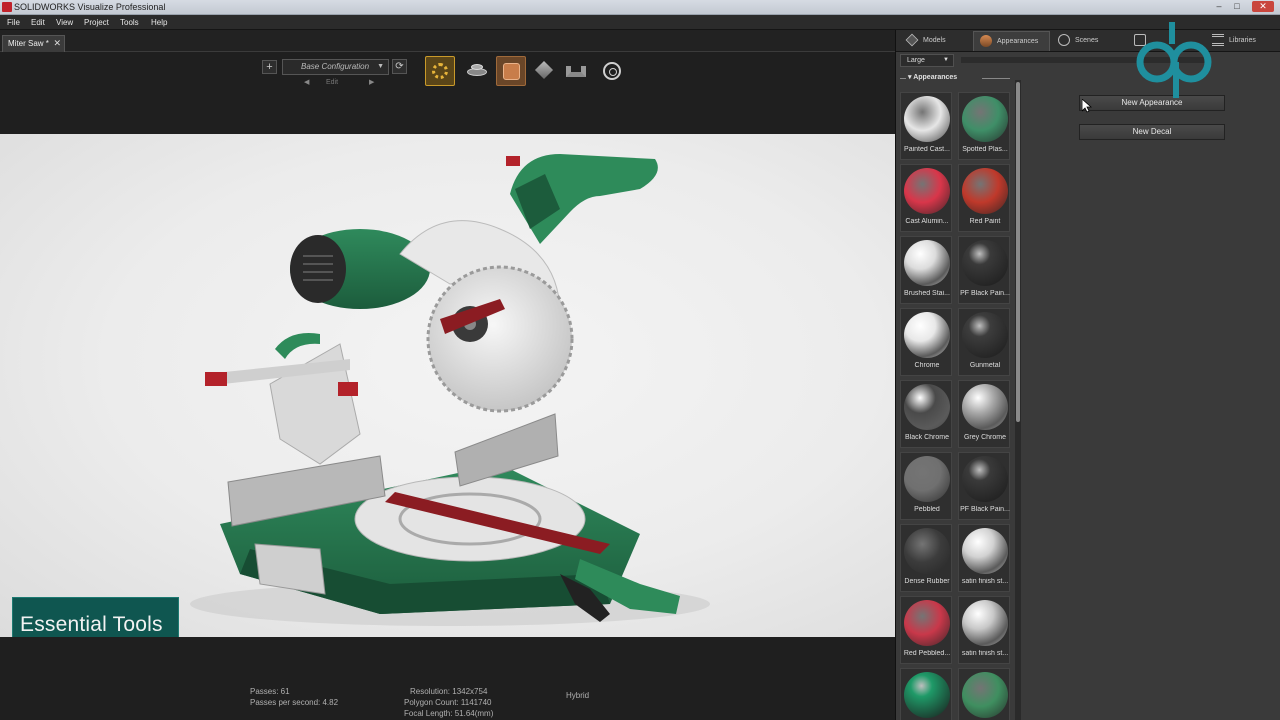  Describe the element at coordinates (986, 41) in the screenshot. I see `appearance-icon` at that location.